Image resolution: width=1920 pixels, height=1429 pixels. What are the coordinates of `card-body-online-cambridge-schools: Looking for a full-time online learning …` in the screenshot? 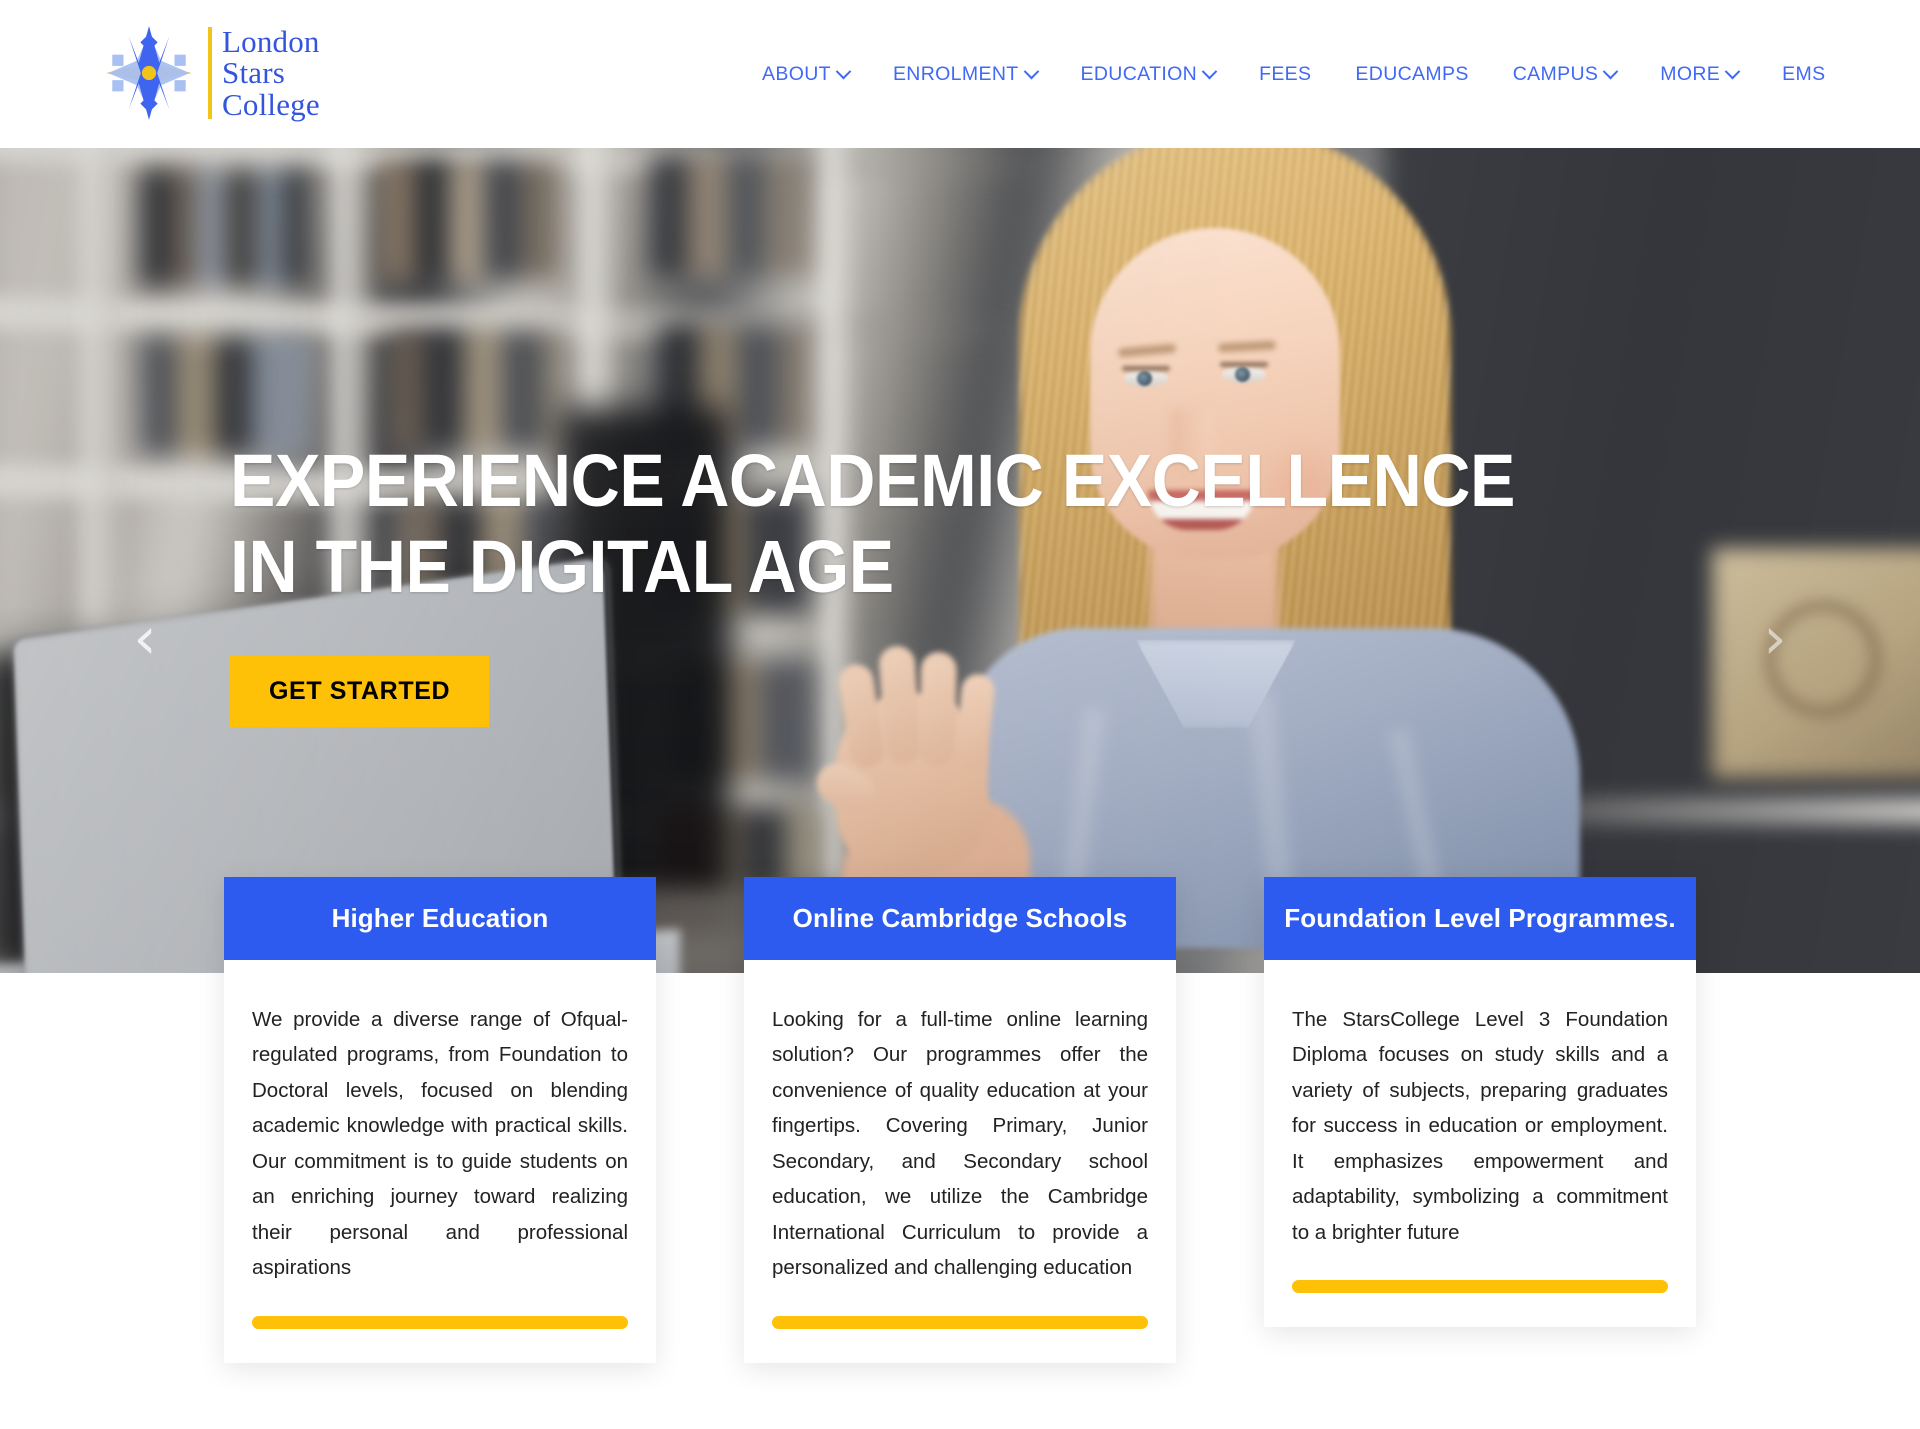 It's located at (960, 1161).